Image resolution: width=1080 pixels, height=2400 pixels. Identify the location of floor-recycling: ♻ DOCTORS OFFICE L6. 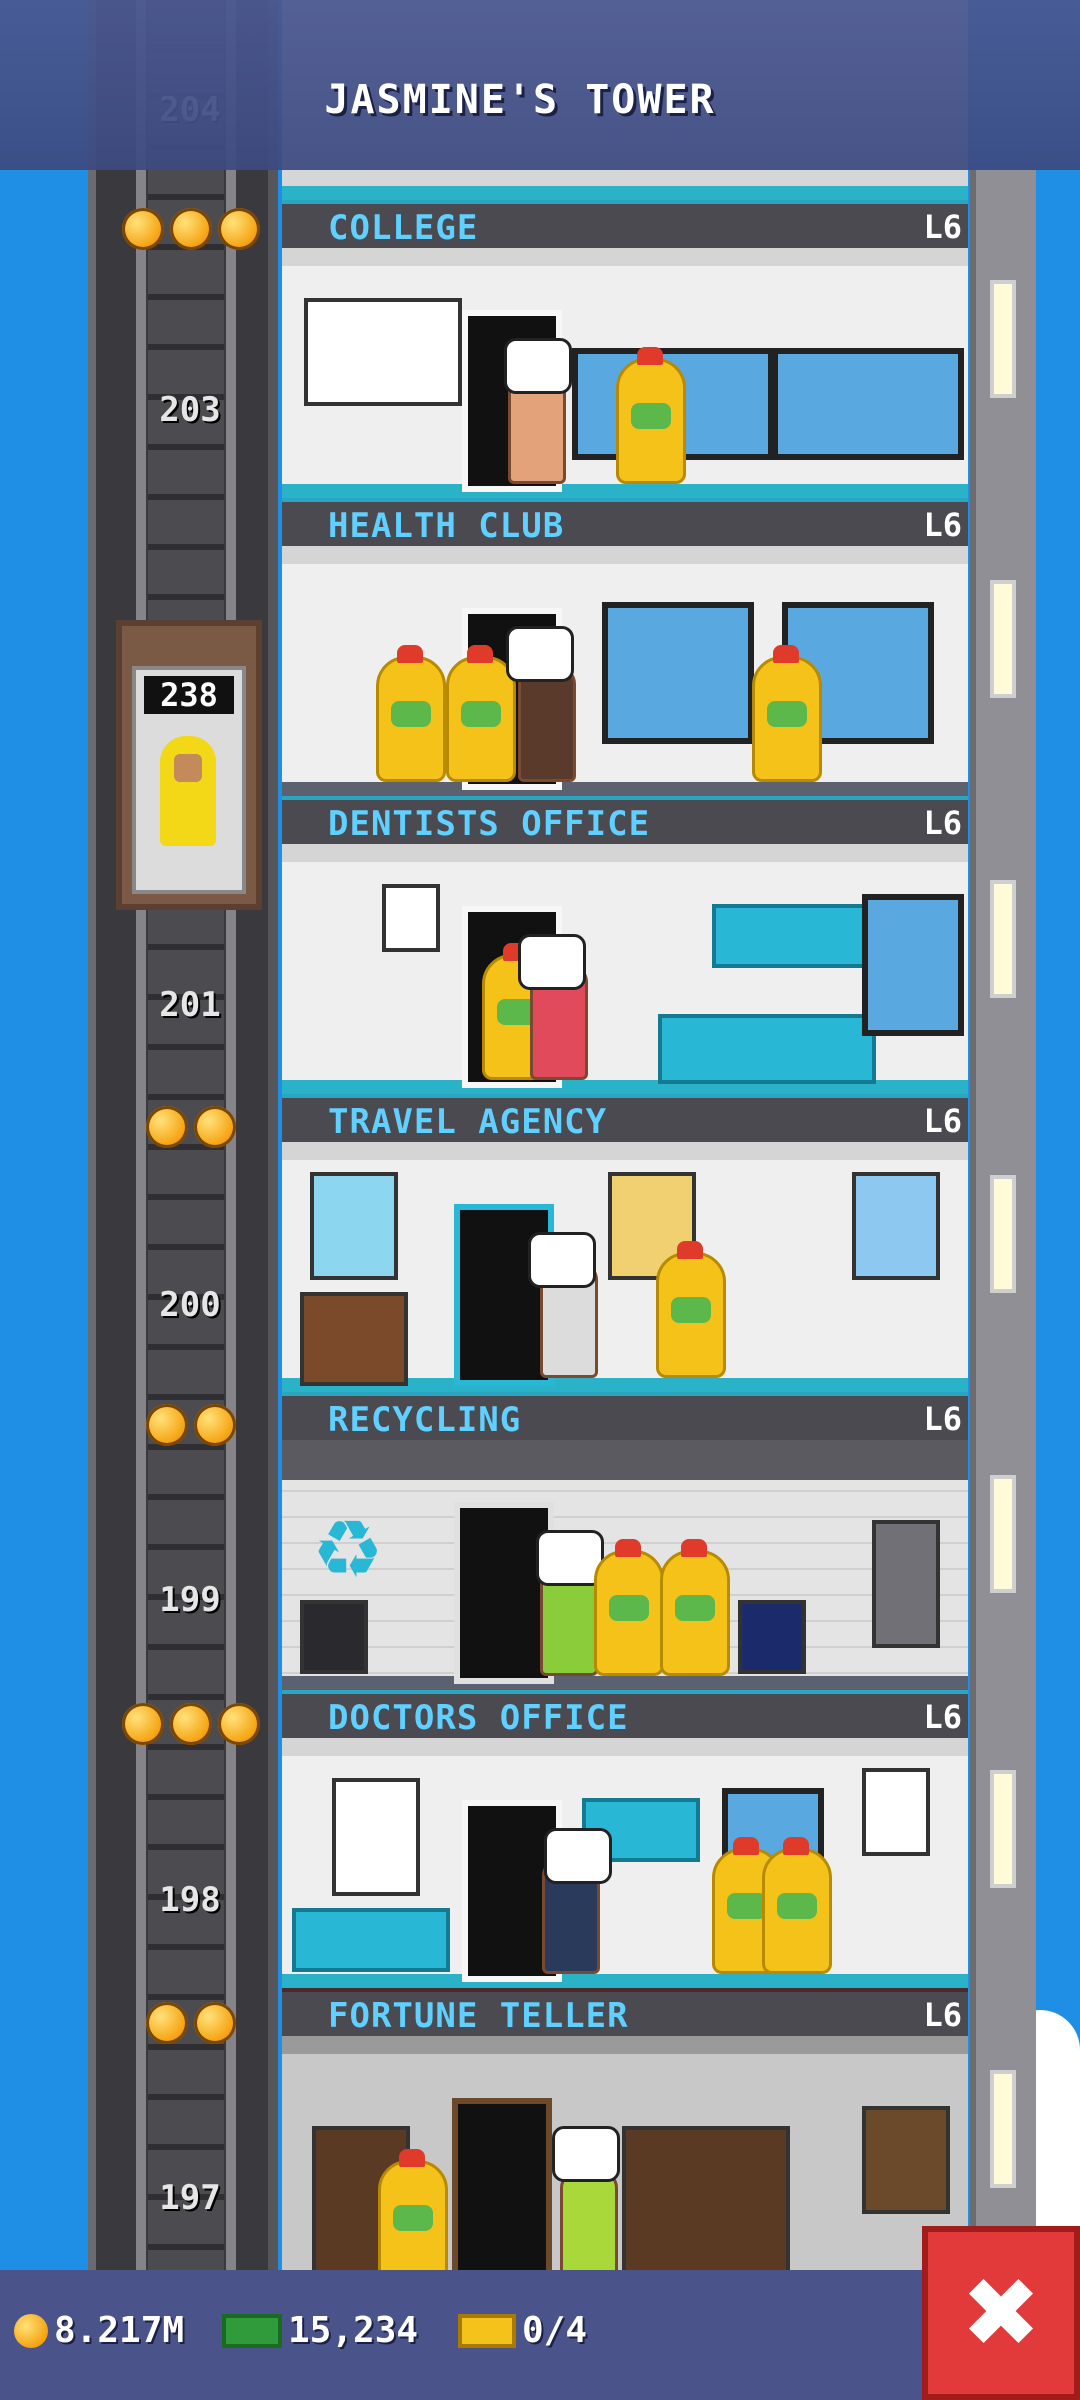
(625, 1589).